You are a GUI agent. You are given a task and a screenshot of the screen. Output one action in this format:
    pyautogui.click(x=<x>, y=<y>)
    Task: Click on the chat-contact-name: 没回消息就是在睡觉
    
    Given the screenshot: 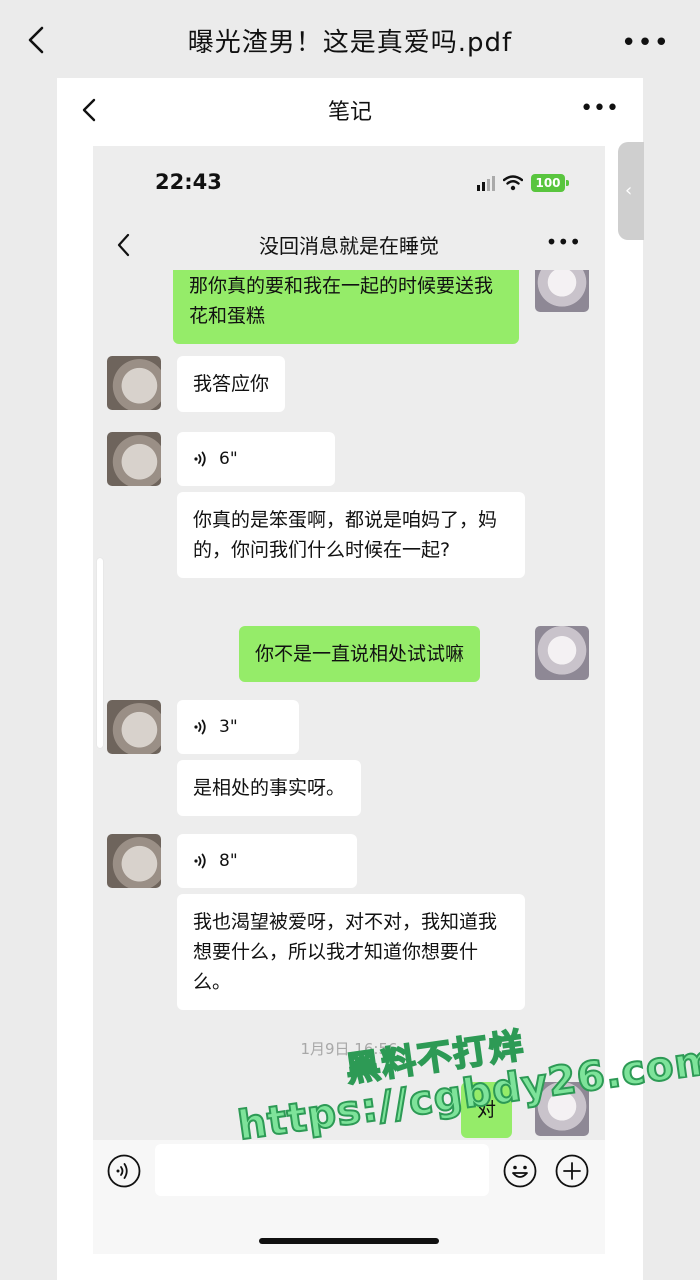 What is the action you would take?
    pyautogui.click(x=349, y=246)
    